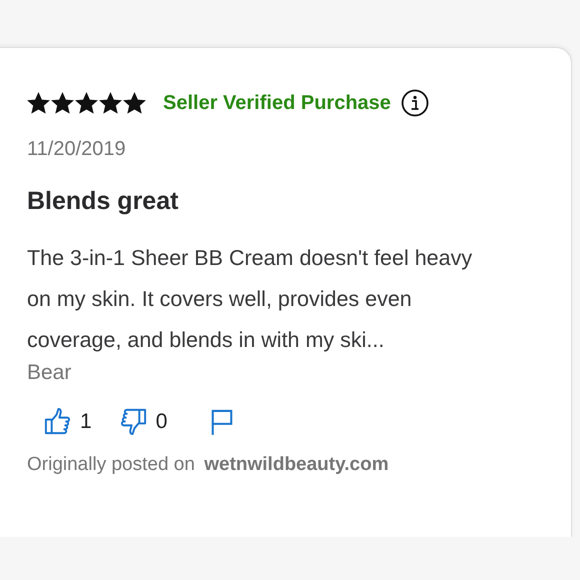 This screenshot has height=580, width=580. What do you see at coordinates (277, 103) in the screenshot?
I see `verified-purchase-label: Seller Verified Purchase` at bounding box center [277, 103].